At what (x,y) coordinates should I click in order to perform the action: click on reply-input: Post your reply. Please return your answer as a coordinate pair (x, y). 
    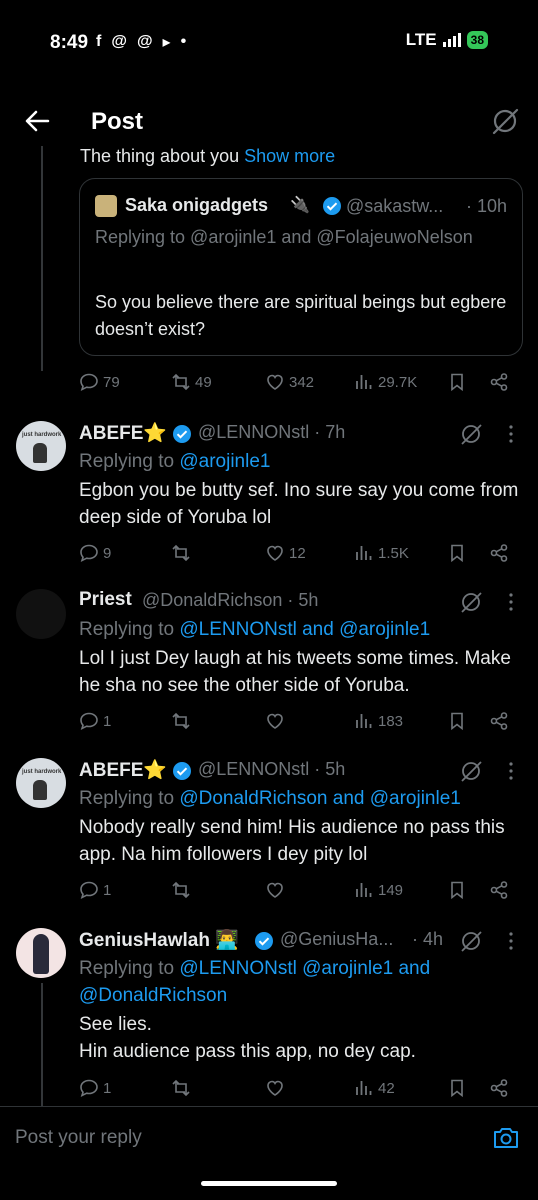
    Looking at the image, I should click on (78, 1138).